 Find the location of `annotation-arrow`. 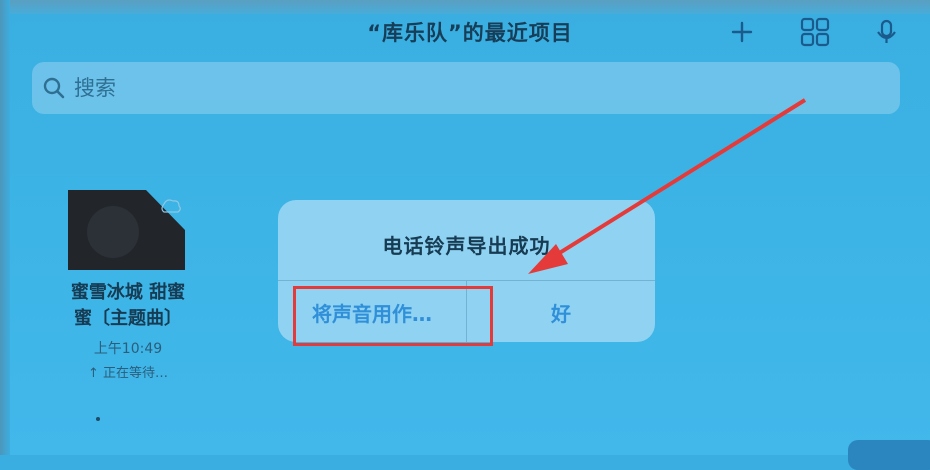

annotation-arrow is located at coordinates (667, 186).